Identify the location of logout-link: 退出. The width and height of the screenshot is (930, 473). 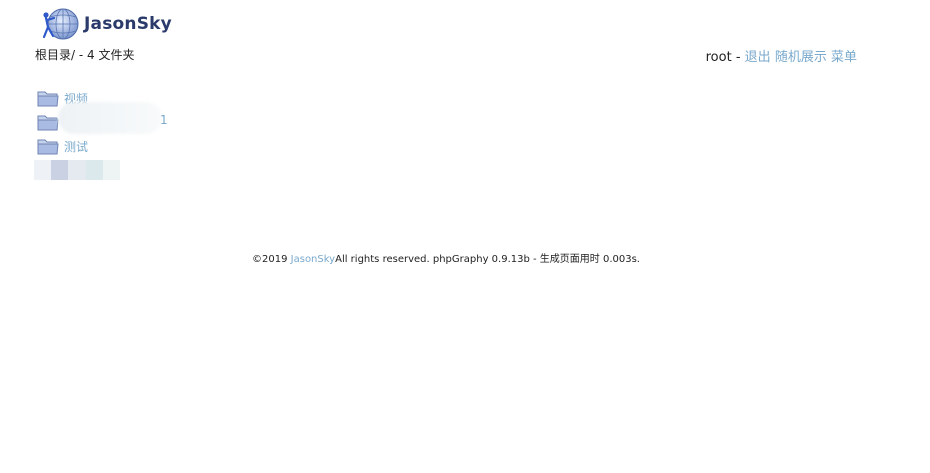
(758, 57).